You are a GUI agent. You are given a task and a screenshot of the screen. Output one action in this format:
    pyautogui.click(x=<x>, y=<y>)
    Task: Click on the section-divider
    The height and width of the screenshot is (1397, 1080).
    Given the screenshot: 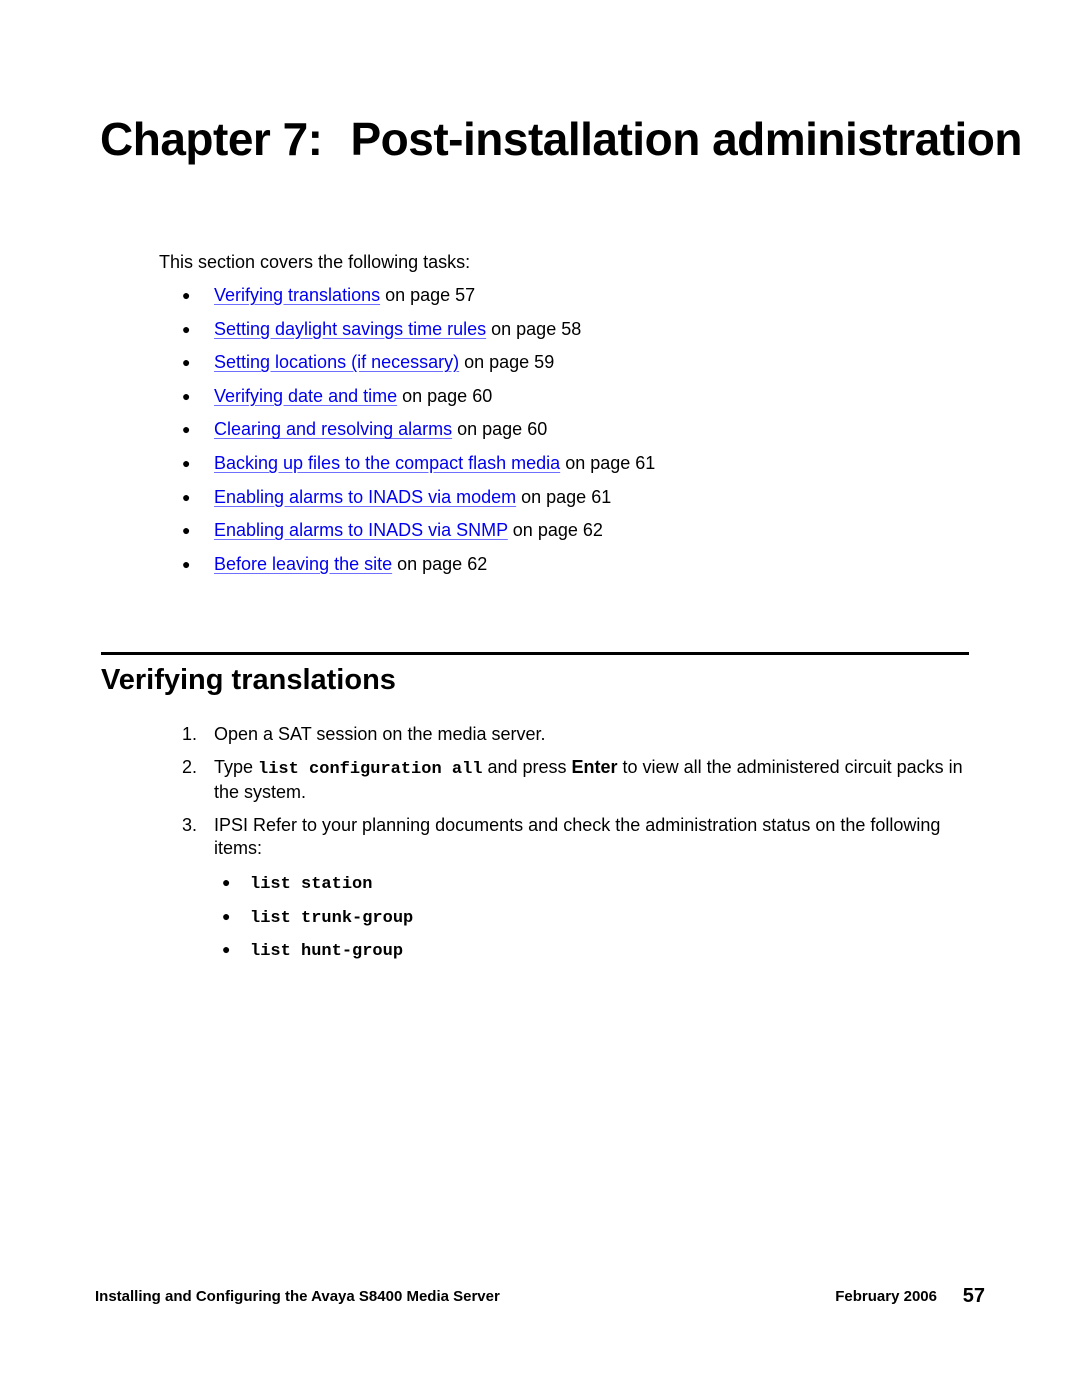 What is the action you would take?
    pyautogui.click(x=535, y=653)
    